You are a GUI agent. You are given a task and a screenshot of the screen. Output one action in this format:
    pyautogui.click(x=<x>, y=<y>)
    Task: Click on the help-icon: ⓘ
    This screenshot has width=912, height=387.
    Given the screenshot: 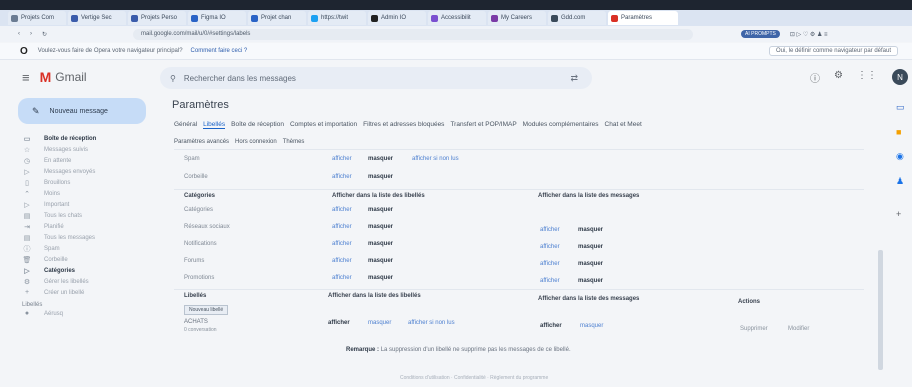 What is the action you would take?
    pyautogui.click(x=815, y=77)
    